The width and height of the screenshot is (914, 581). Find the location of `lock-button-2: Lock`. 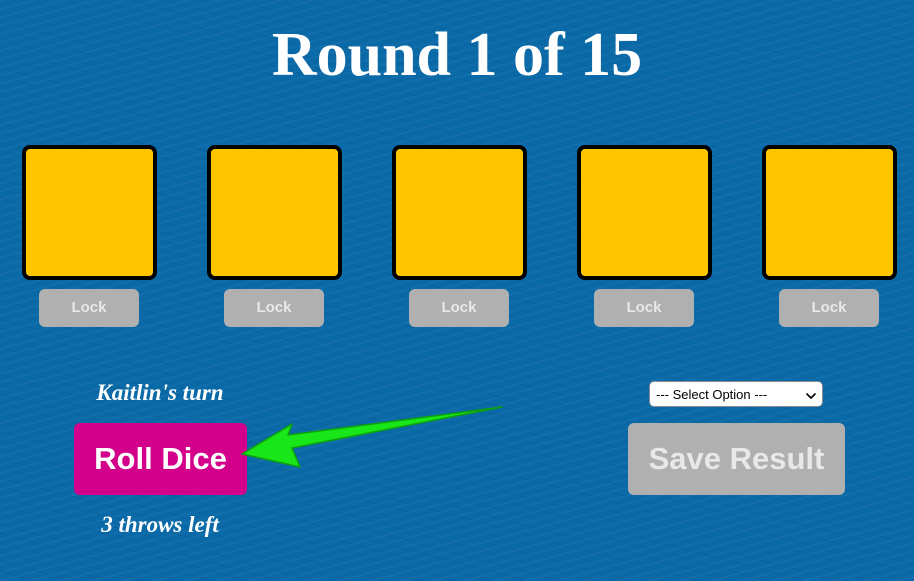

lock-button-2: Lock is located at coordinates (274, 308).